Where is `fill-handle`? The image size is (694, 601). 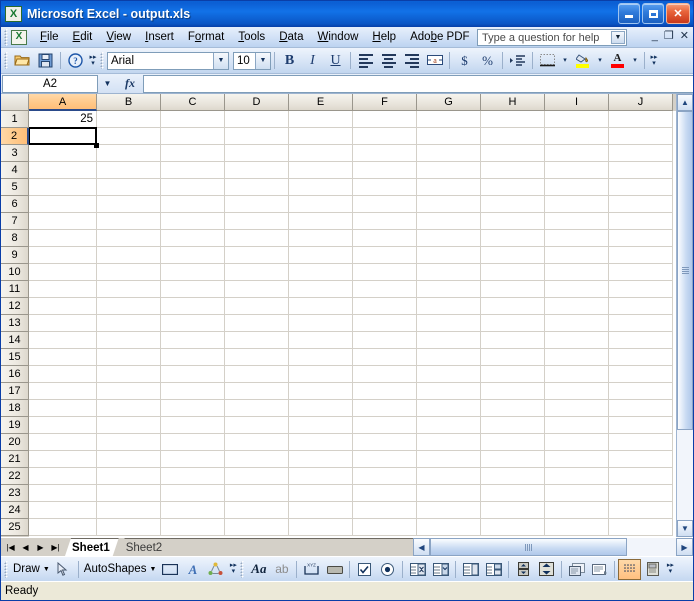 fill-handle is located at coordinates (96, 145).